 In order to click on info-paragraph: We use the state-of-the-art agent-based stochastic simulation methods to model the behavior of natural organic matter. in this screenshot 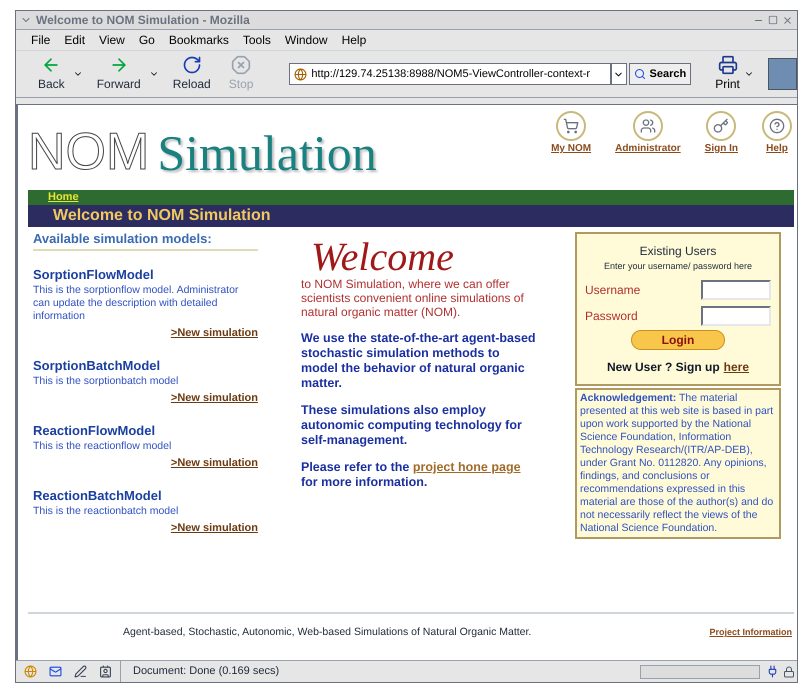, I will do `click(419, 361)`.